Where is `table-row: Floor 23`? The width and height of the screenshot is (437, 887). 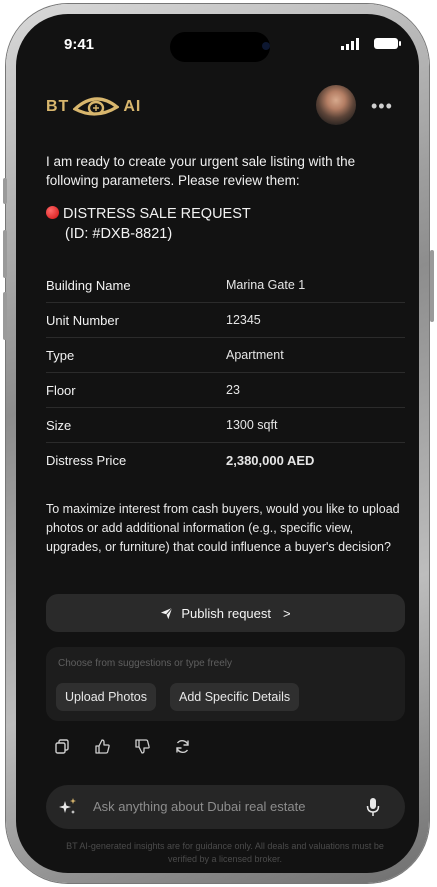
table-row: Floor 23 is located at coordinates (225, 390).